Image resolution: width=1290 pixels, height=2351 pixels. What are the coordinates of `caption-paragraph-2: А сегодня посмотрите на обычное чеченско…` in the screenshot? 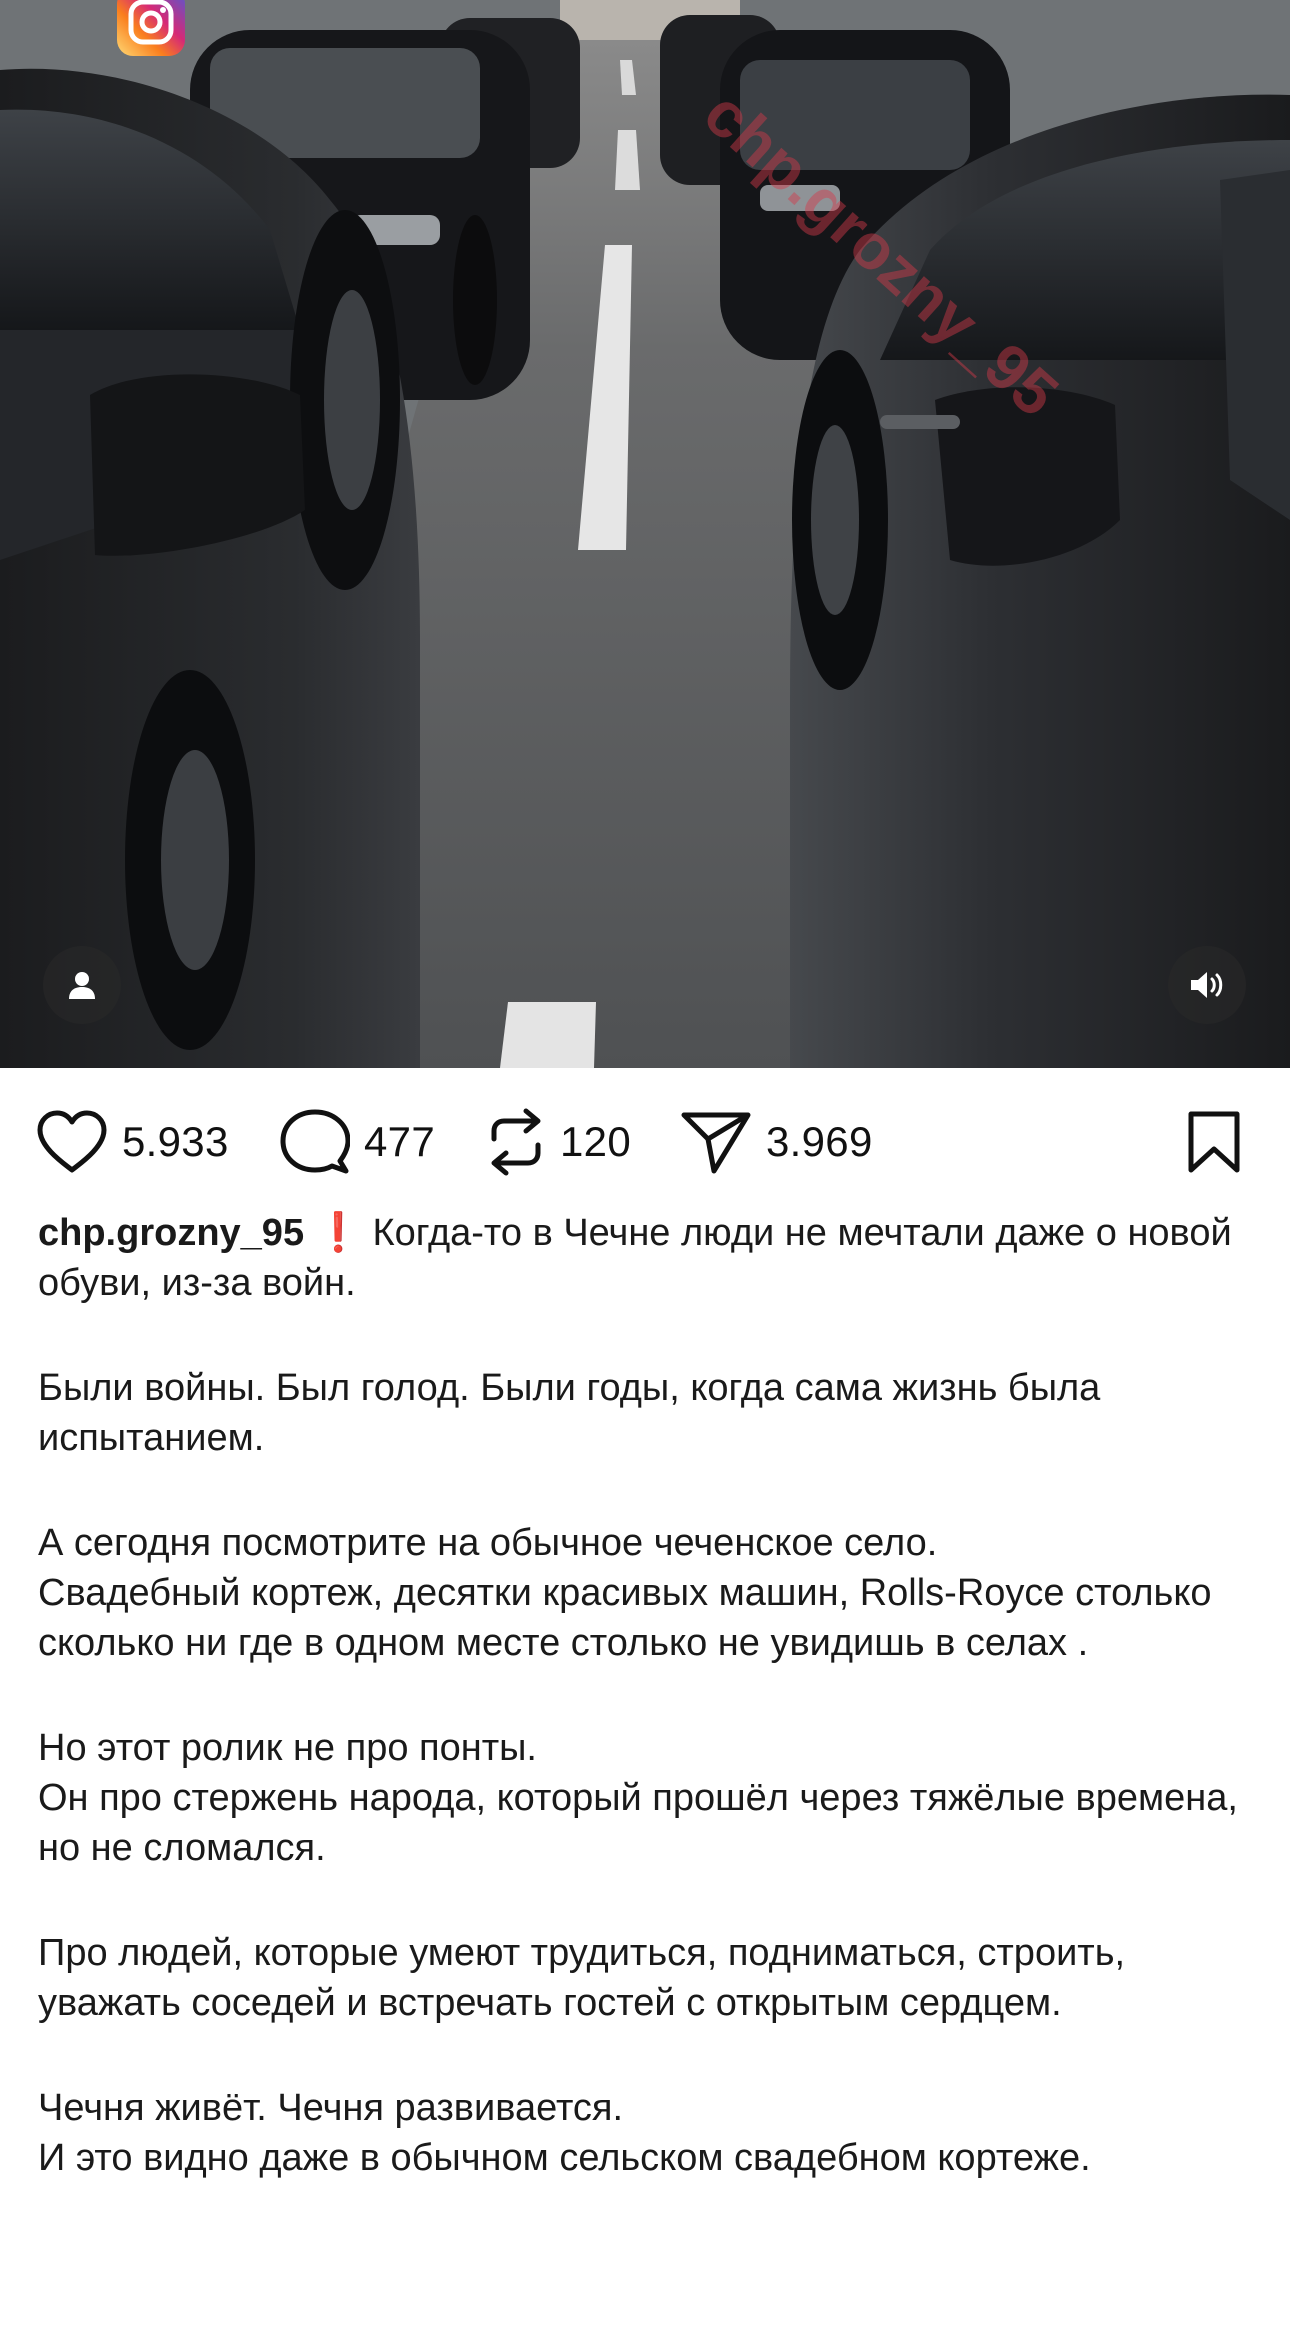 It's located at (650, 1593).